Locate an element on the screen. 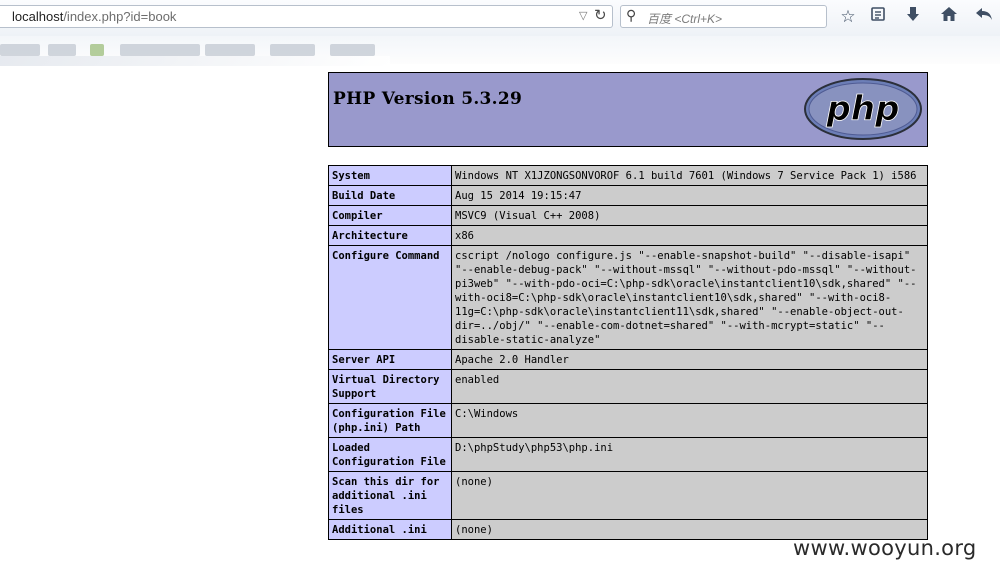  search-placeholder: 百度 <Ctrl+K> is located at coordinates (684, 18).